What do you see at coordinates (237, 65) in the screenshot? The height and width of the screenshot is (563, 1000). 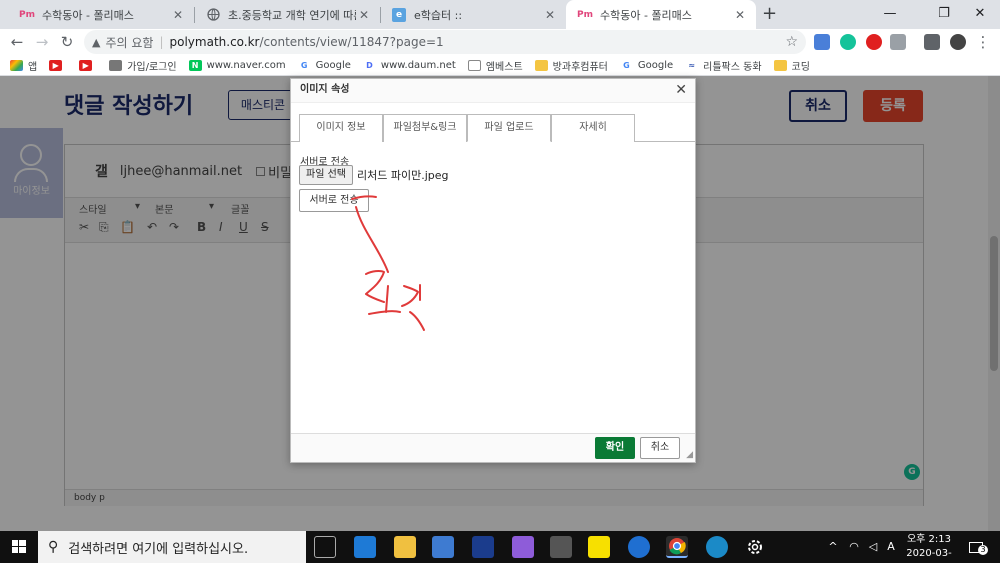 I see `bookmark-naver: N www.naver.com` at bounding box center [237, 65].